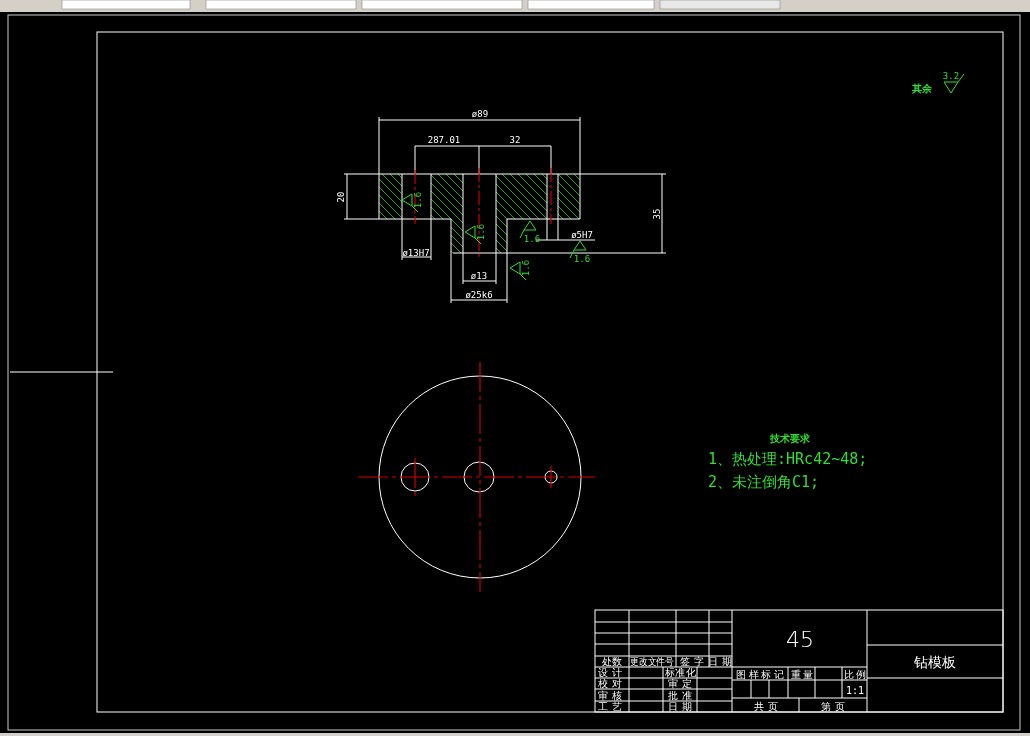 This screenshot has height=736, width=1030. I want to click on requirements-title: 技术要求, so click(790, 438).